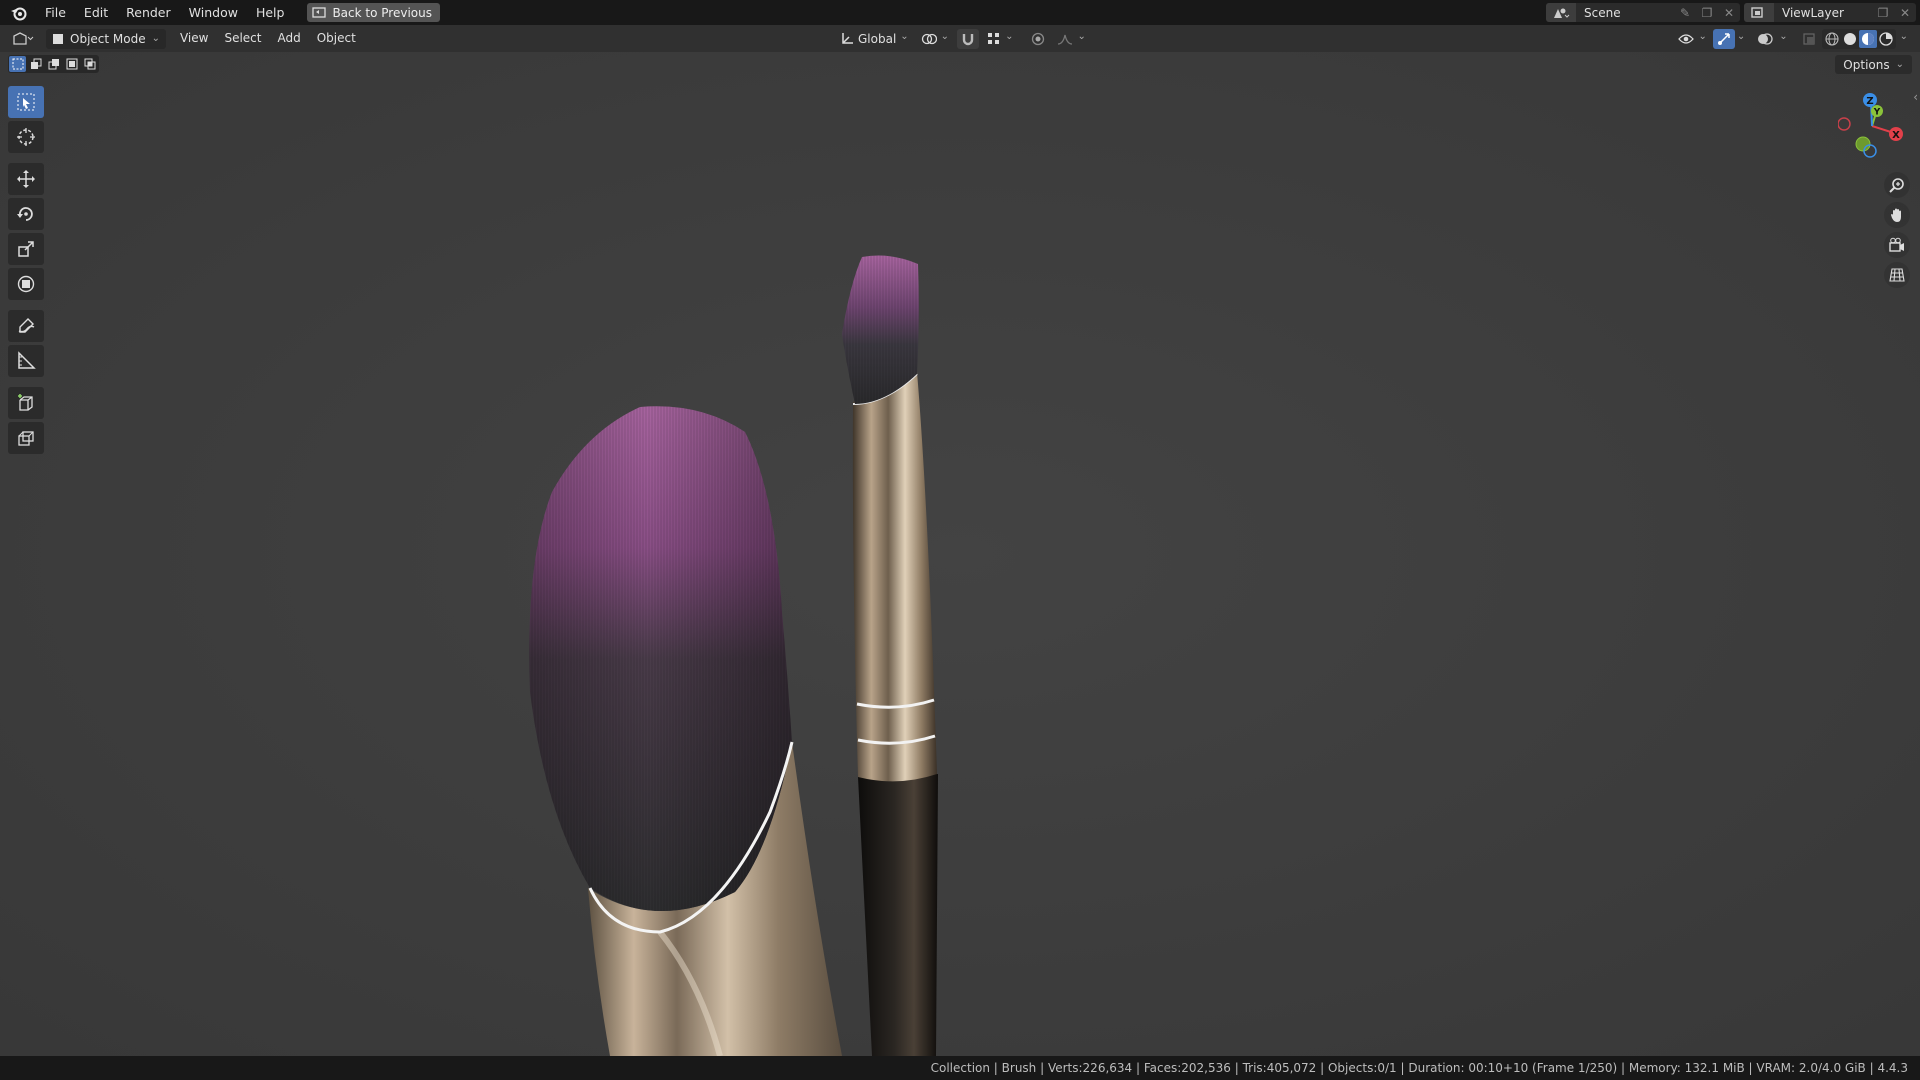  I want to click on zoom-magnifier-icon, so click(1896, 185).